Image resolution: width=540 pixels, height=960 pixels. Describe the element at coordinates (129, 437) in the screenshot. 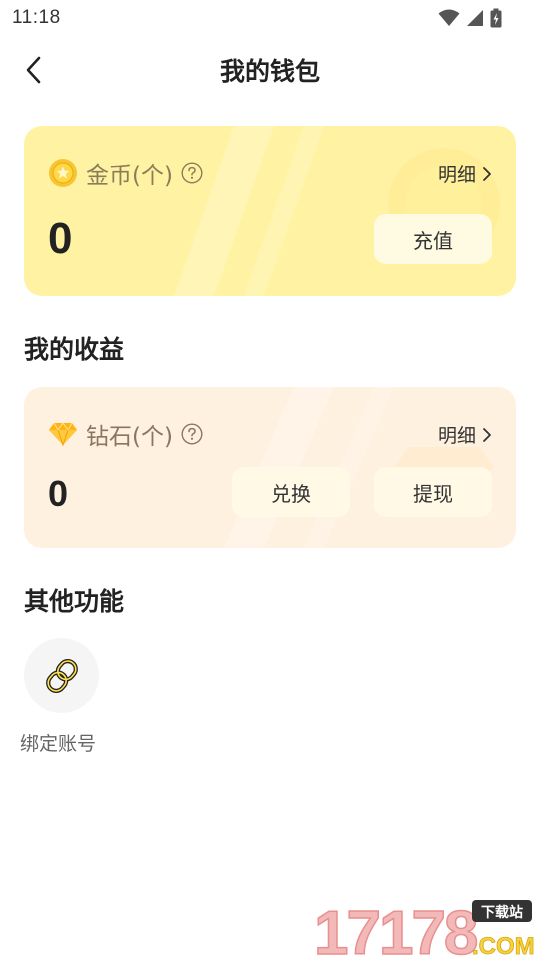

I see `diamond-label: 钻石(个)` at that location.